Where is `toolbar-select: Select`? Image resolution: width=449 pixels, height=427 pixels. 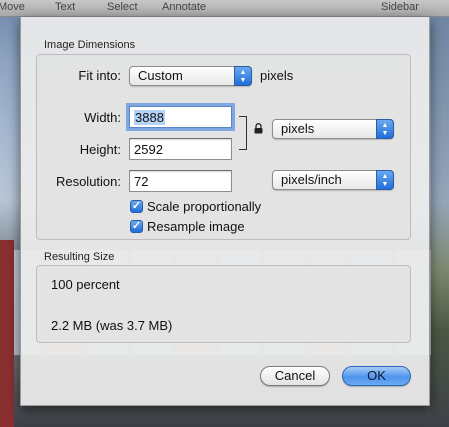
toolbar-select: Select is located at coordinates (122, 7).